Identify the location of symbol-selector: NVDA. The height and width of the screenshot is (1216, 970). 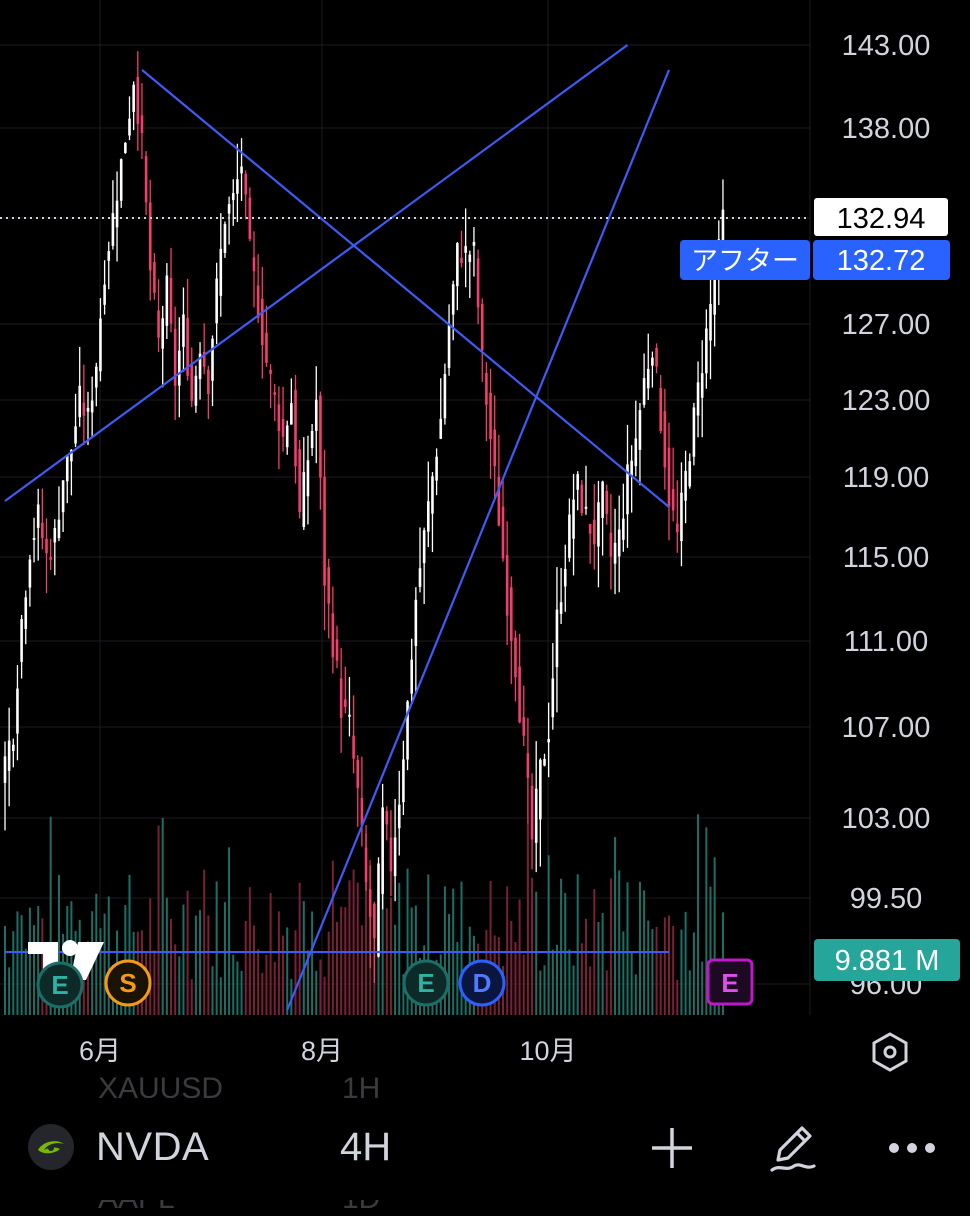
(152, 1147).